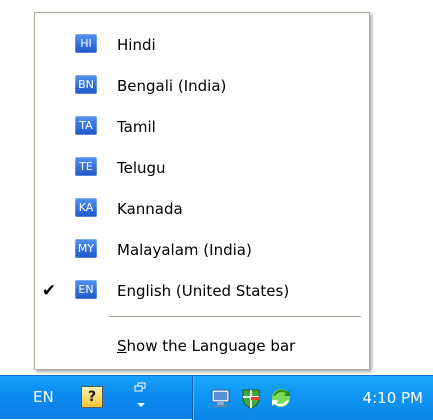 The width and height of the screenshot is (433, 420). I want to click on language-indicator: EN, so click(43, 397).